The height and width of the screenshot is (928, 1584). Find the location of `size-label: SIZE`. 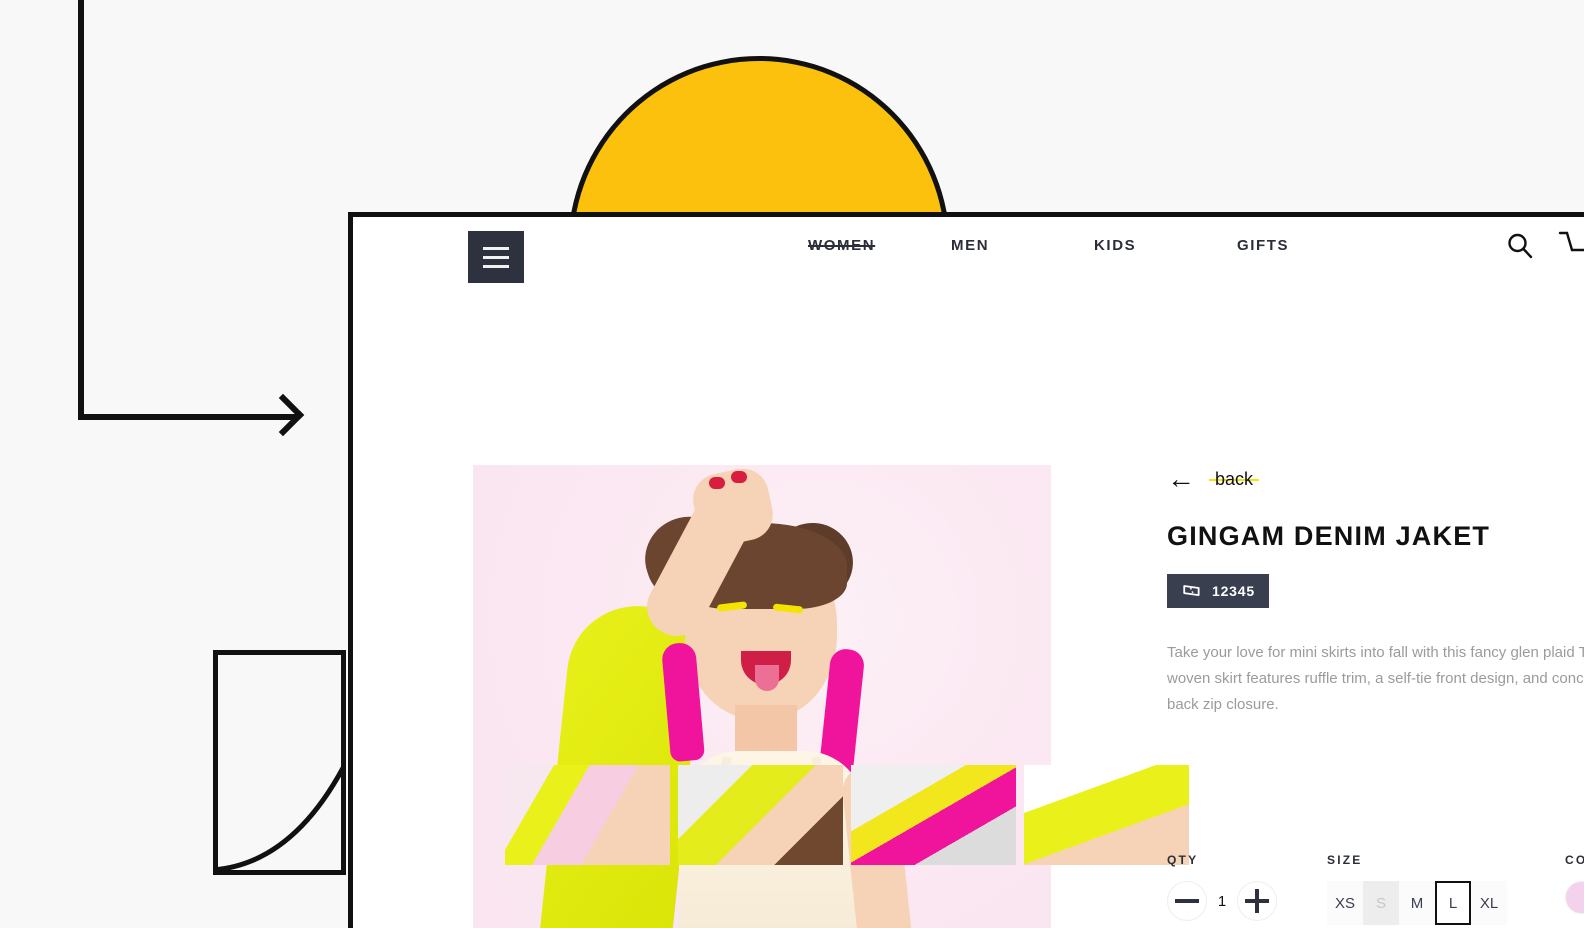

size-label: SIZE is located at coordinates (1345, 860).